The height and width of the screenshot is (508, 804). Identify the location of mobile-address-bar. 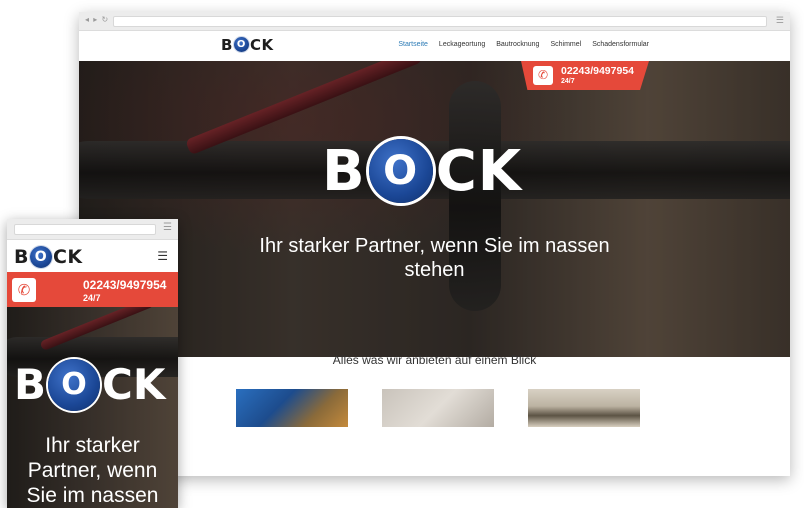
(85, 229).